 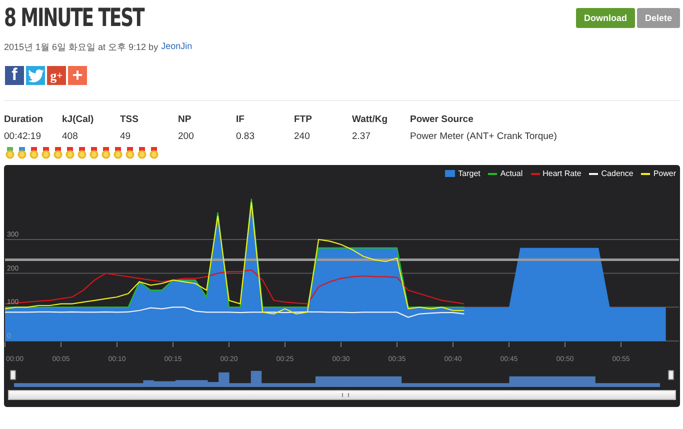 I want to click on stat-label: FTP, so click(x=303, y=119).